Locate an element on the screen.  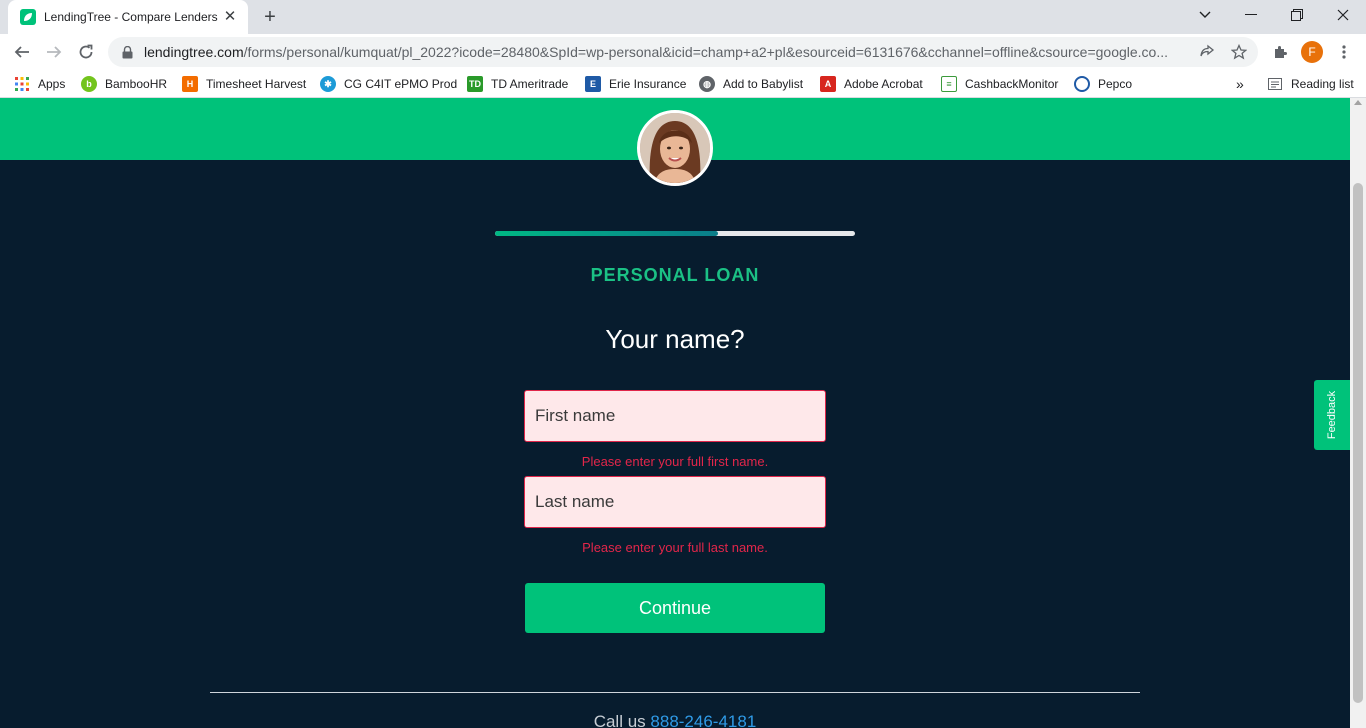
bookmark-erie-insurance: E Erie Insurance is located at coordinates (635, 84).